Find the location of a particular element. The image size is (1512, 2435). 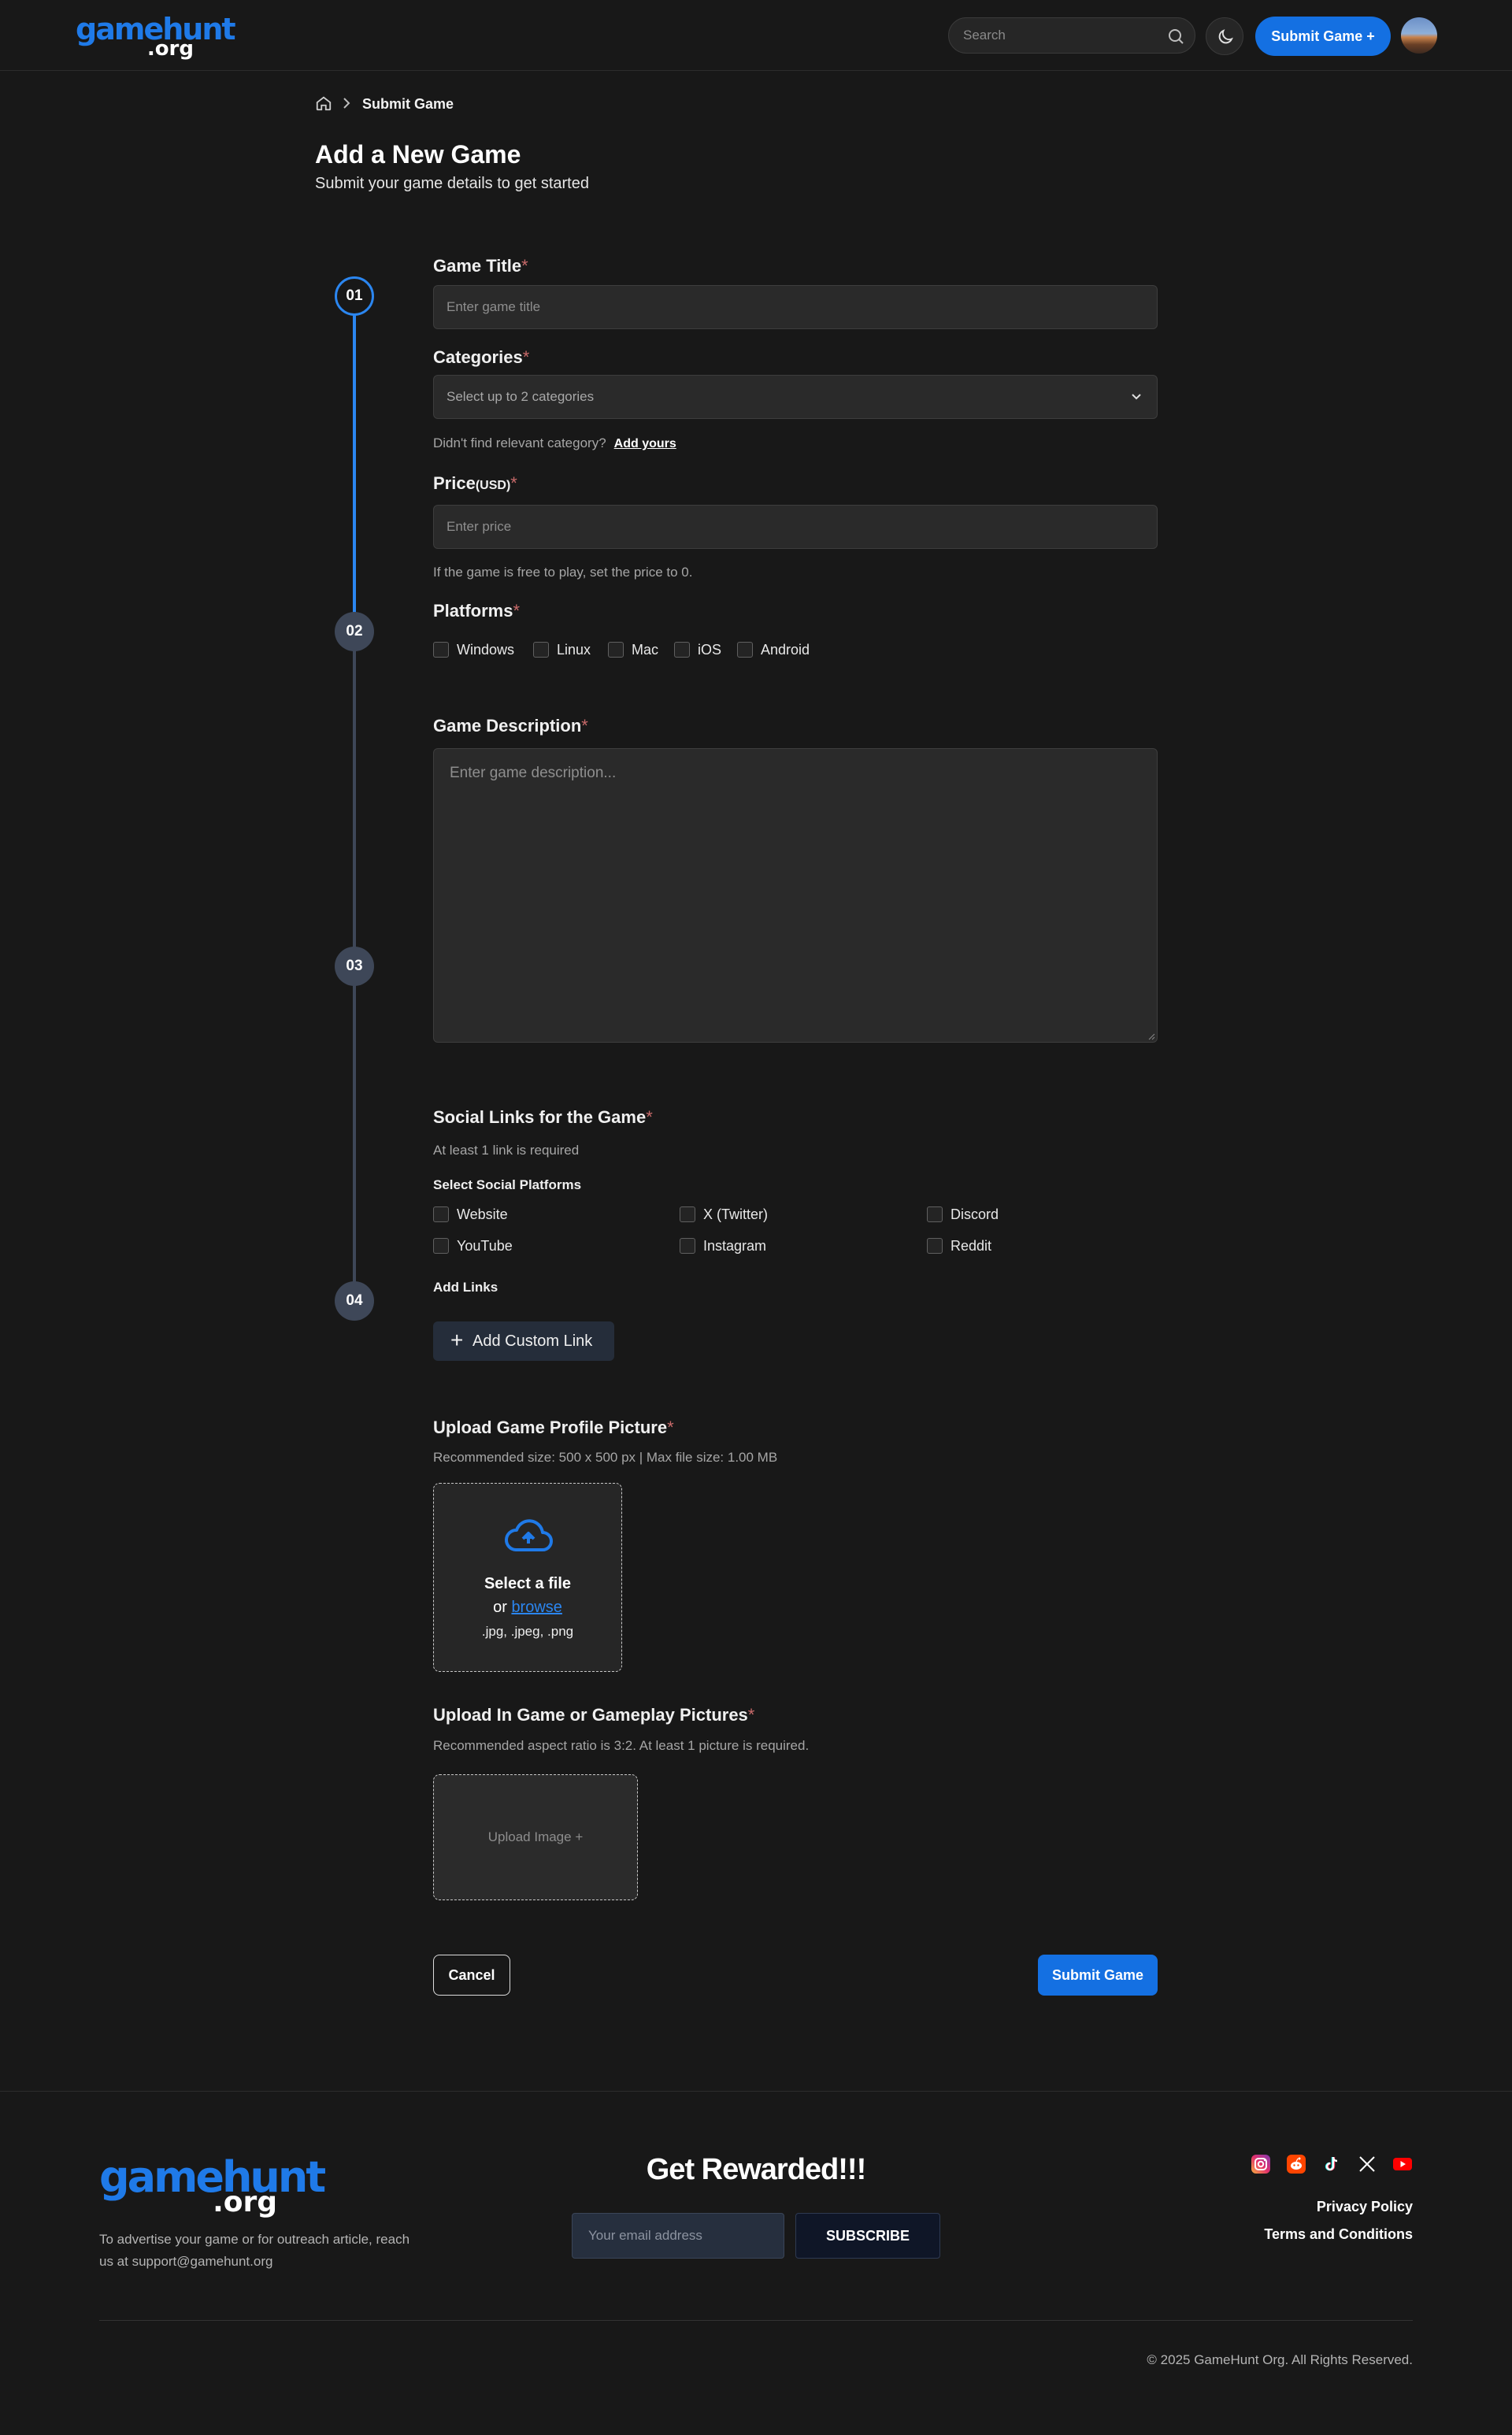

platforms-label: Platforms* is located at coordinates (477, 611).